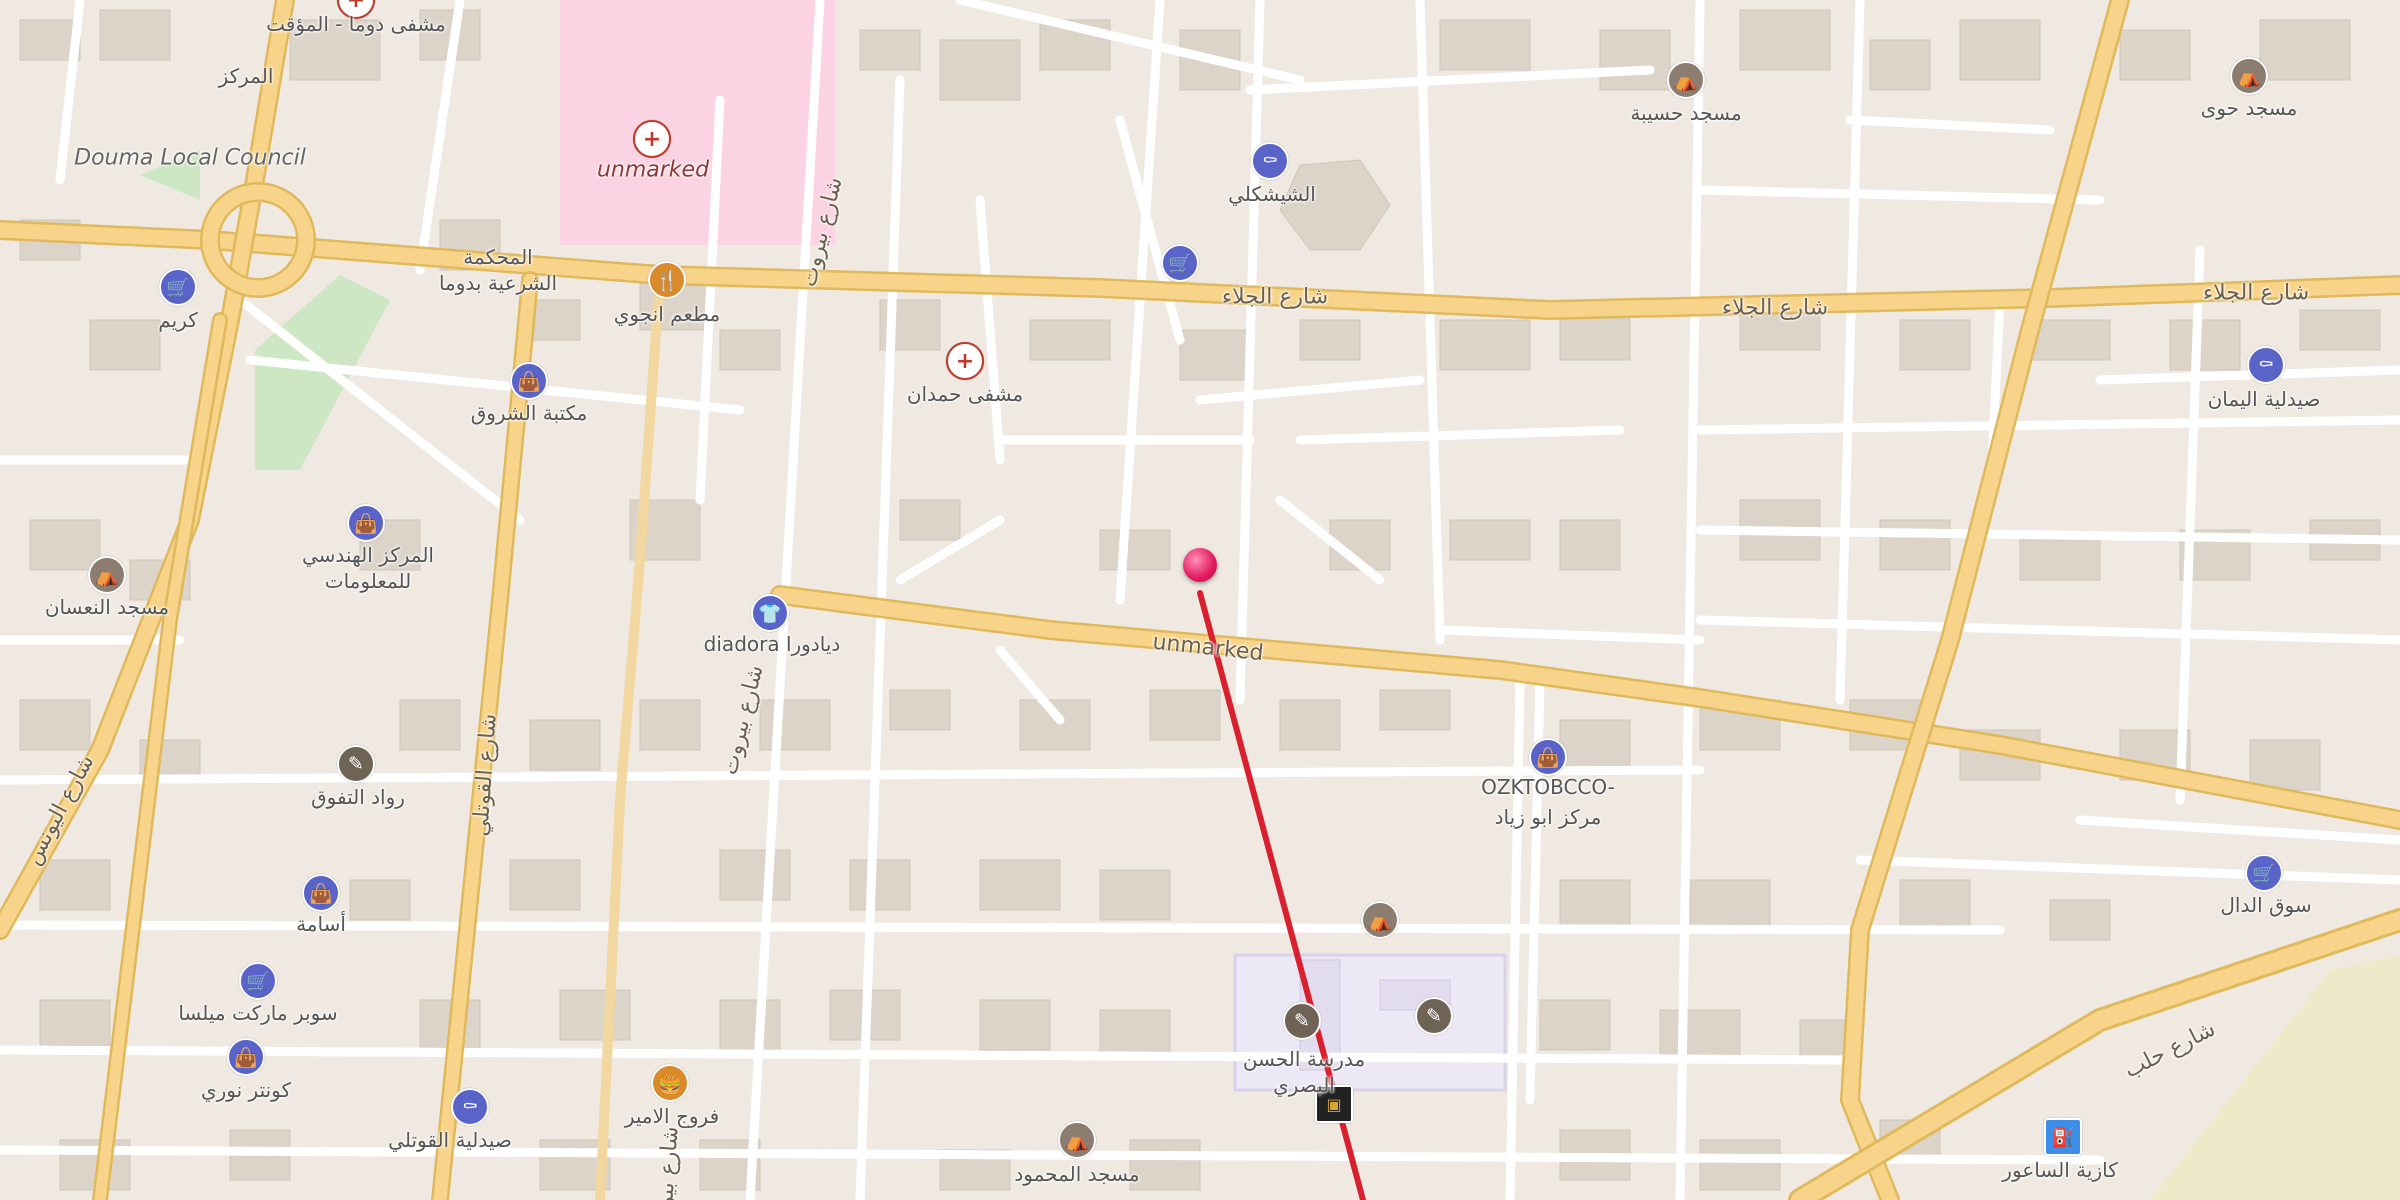 The image size is (2400, 1200). I want to click on label-pharmacy-yaman: صيدلية اليمان, so click(2264, 399).